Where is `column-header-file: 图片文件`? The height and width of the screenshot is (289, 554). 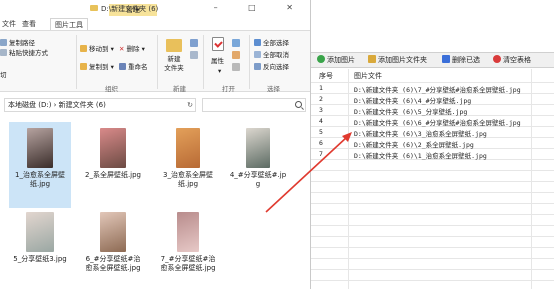
column-header-file: 图片文件 is located at coordinates (368, 76).